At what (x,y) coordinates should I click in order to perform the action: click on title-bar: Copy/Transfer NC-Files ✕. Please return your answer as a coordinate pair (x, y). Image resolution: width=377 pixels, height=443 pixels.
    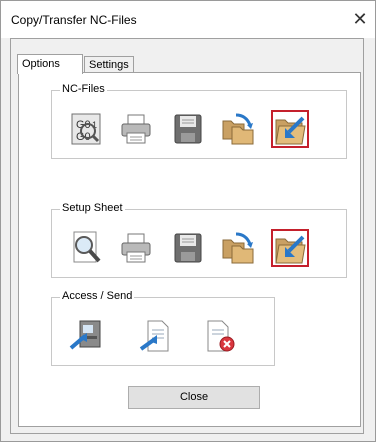
    Looking at the image, I should click on (188, 19).